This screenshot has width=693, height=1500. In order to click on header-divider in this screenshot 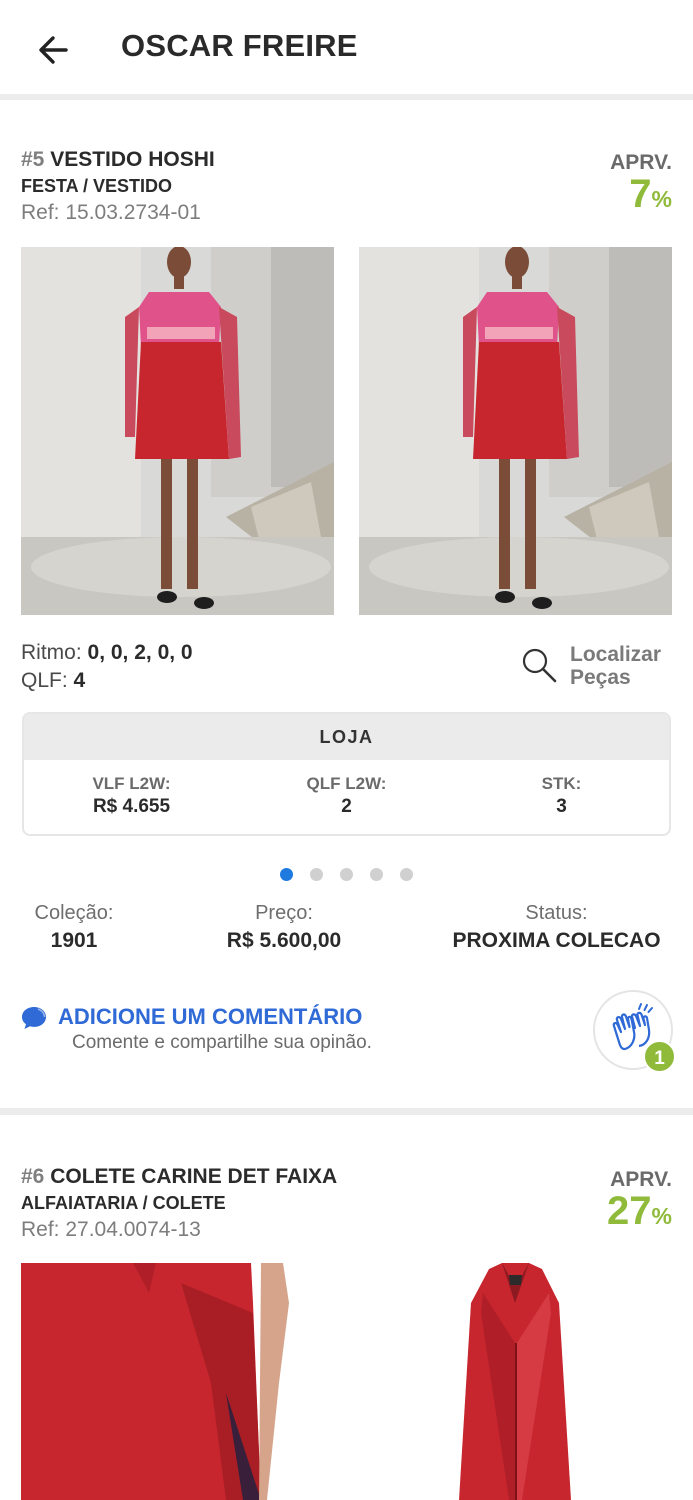, I will do `click(346, 97)`.